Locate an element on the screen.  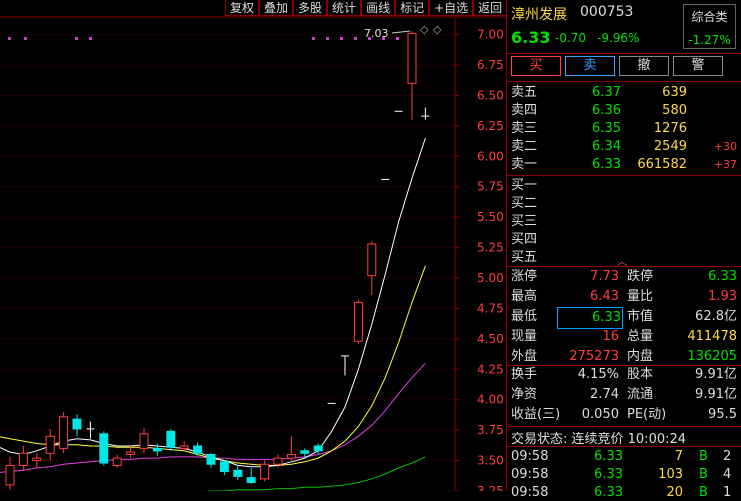
tick-volume: 20 is located at coordinates (674, 492).